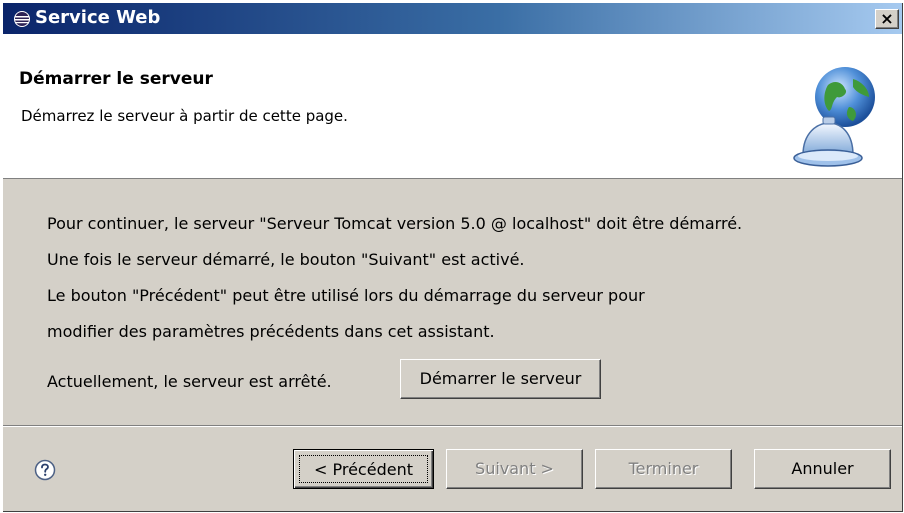  Describe the element at coordinates (452, 18) in the screenshot. I see `title-bar: Service Web ×` at that location.